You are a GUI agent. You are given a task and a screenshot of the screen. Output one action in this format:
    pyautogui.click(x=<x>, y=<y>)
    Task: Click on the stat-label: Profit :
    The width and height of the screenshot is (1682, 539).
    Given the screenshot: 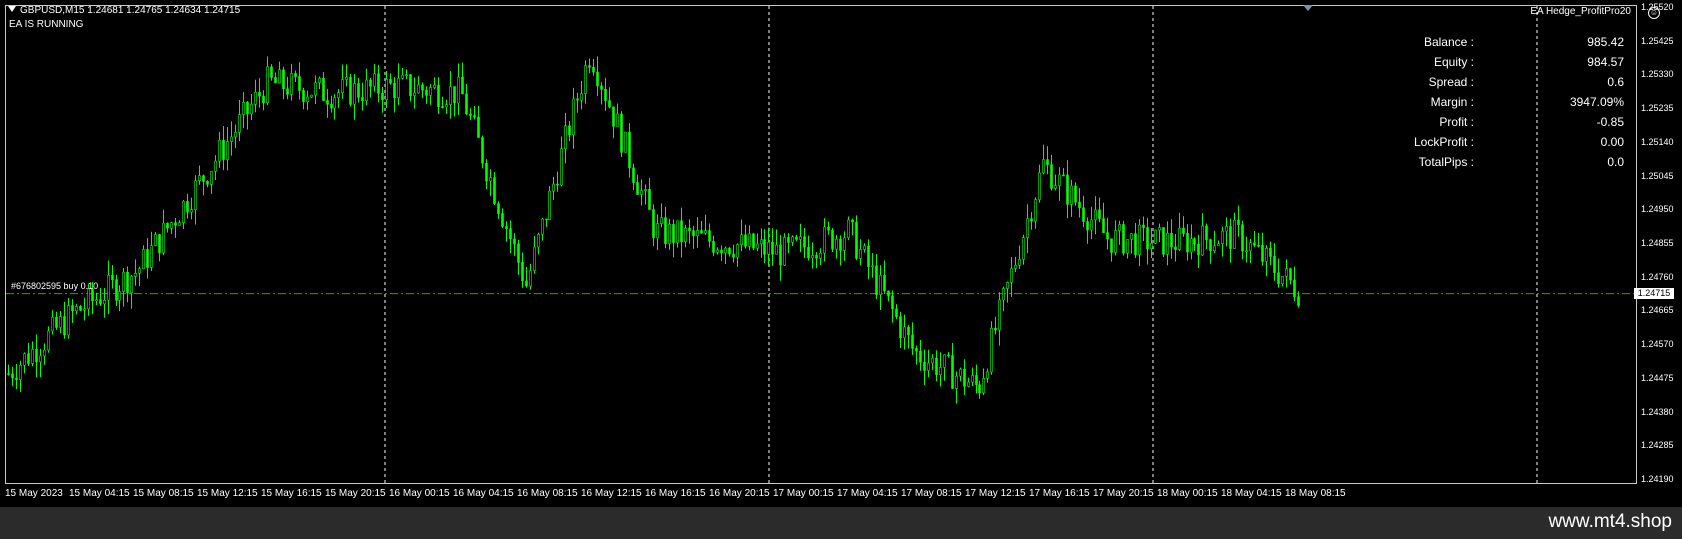 What is the action you would take?
    pyautogui.click(x=1427, y=123)
    